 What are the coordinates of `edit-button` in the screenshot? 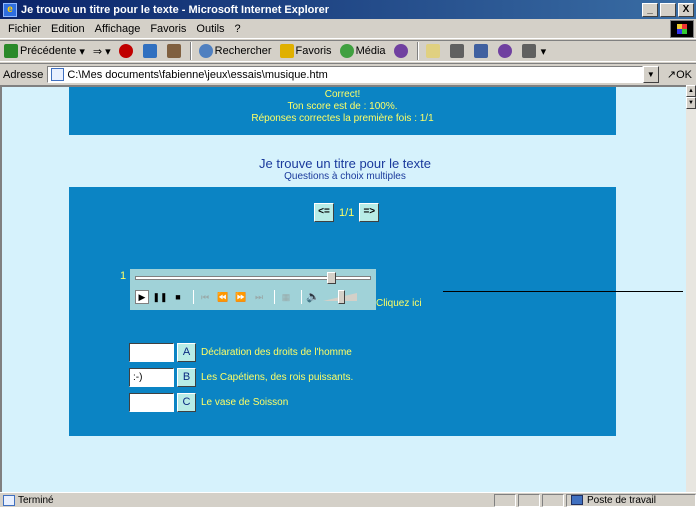 It's located at (482, 51).